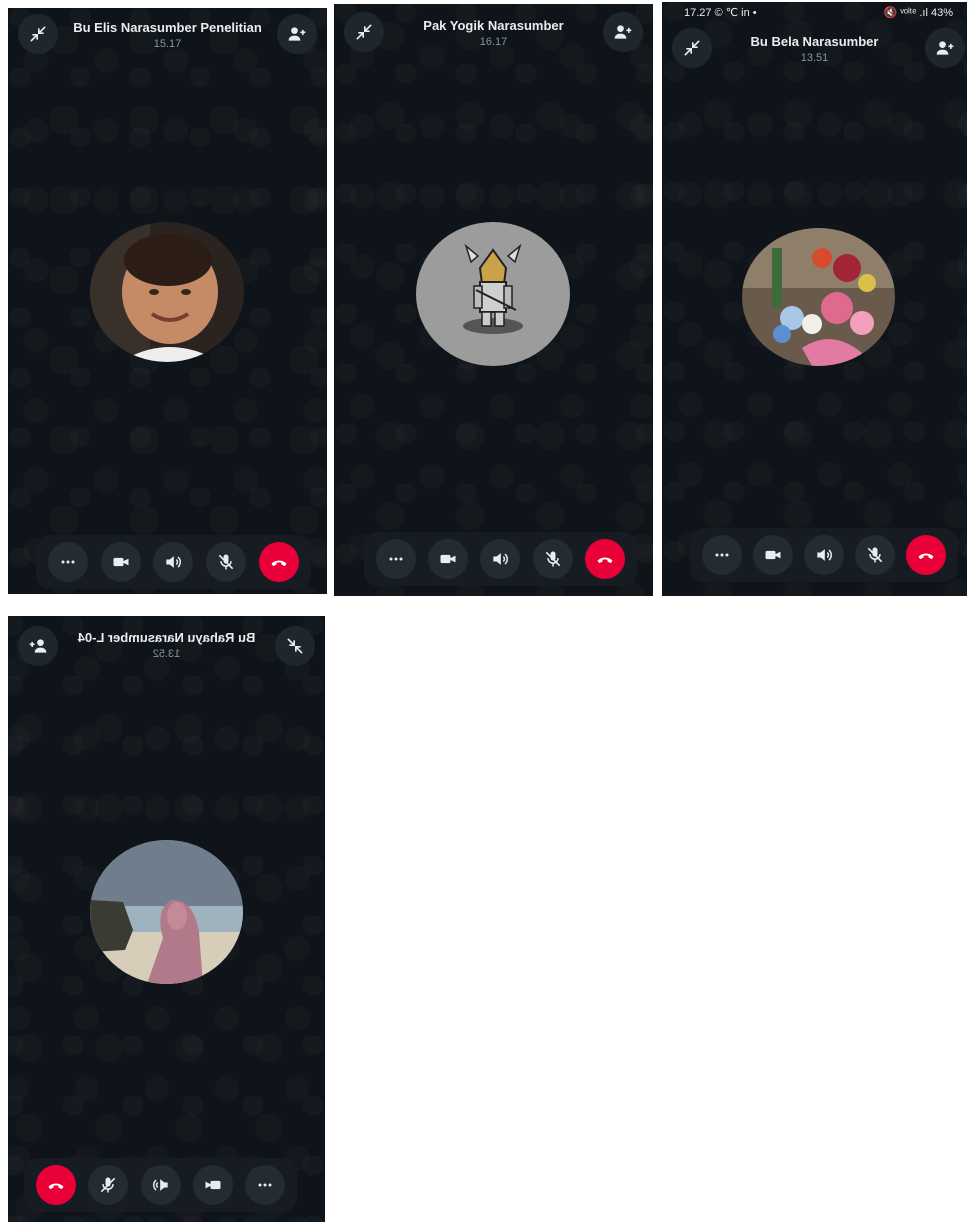 The height and width of the screenshot is (1222, 967). I want to click on caller-info: Bu Bela Narasumber 13.51, so click(814, 49).